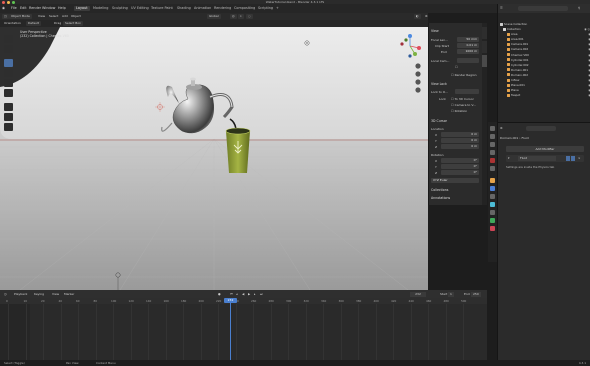 This screenshot has height=366, width=590. What do you see at coordinates (579, 158) in the screenshot?
I see `close-modifier-icon: ×` at bounding box center [579, 158].